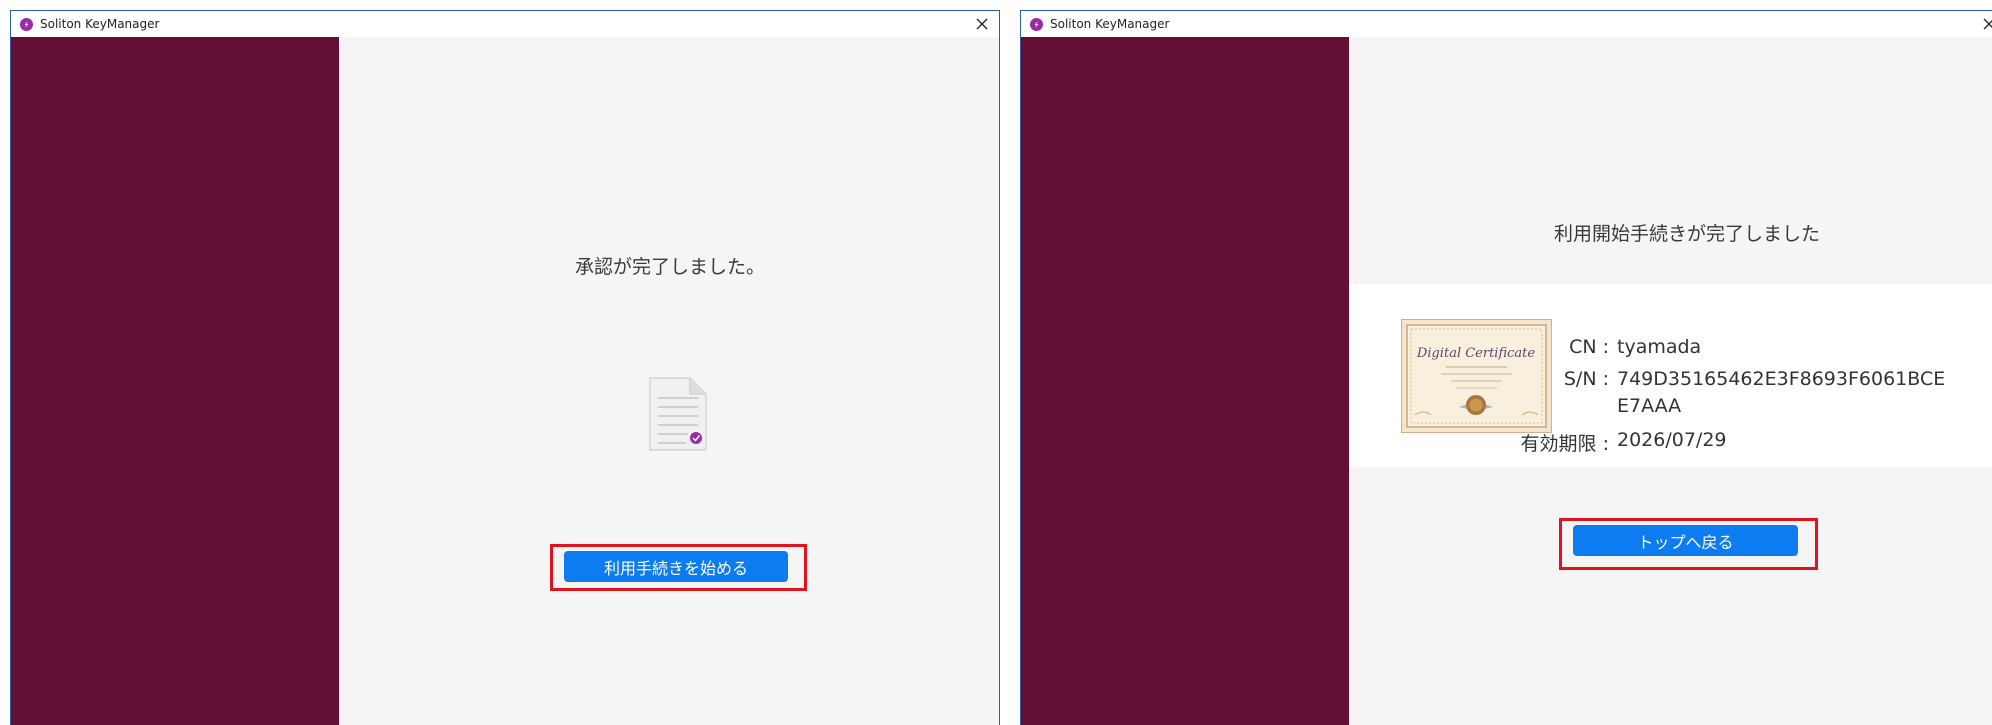  What do you see at coordinates (1659, 347) in the screenshot?
I see `cn-value: tyamada` at bounding box center [1659, 347].